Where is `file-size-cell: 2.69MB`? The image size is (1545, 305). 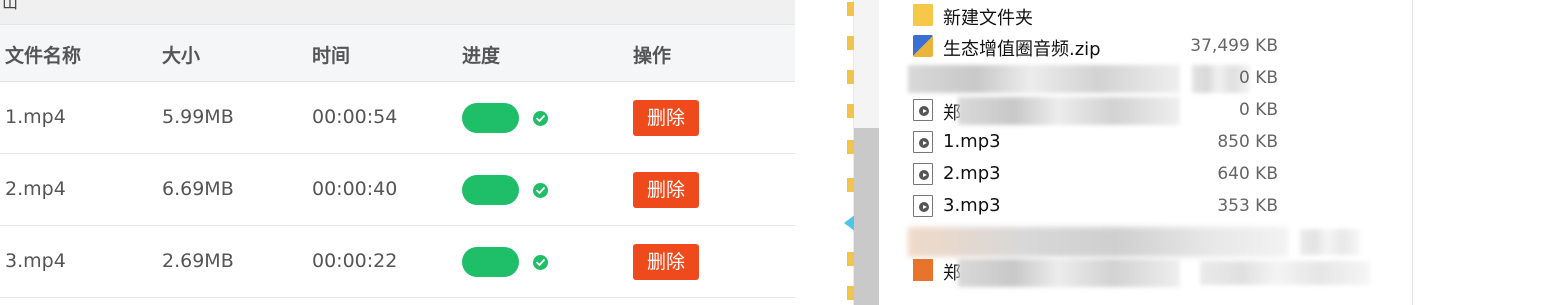
file-size-cell: 2.69MB is located at coordinates (198, 261).